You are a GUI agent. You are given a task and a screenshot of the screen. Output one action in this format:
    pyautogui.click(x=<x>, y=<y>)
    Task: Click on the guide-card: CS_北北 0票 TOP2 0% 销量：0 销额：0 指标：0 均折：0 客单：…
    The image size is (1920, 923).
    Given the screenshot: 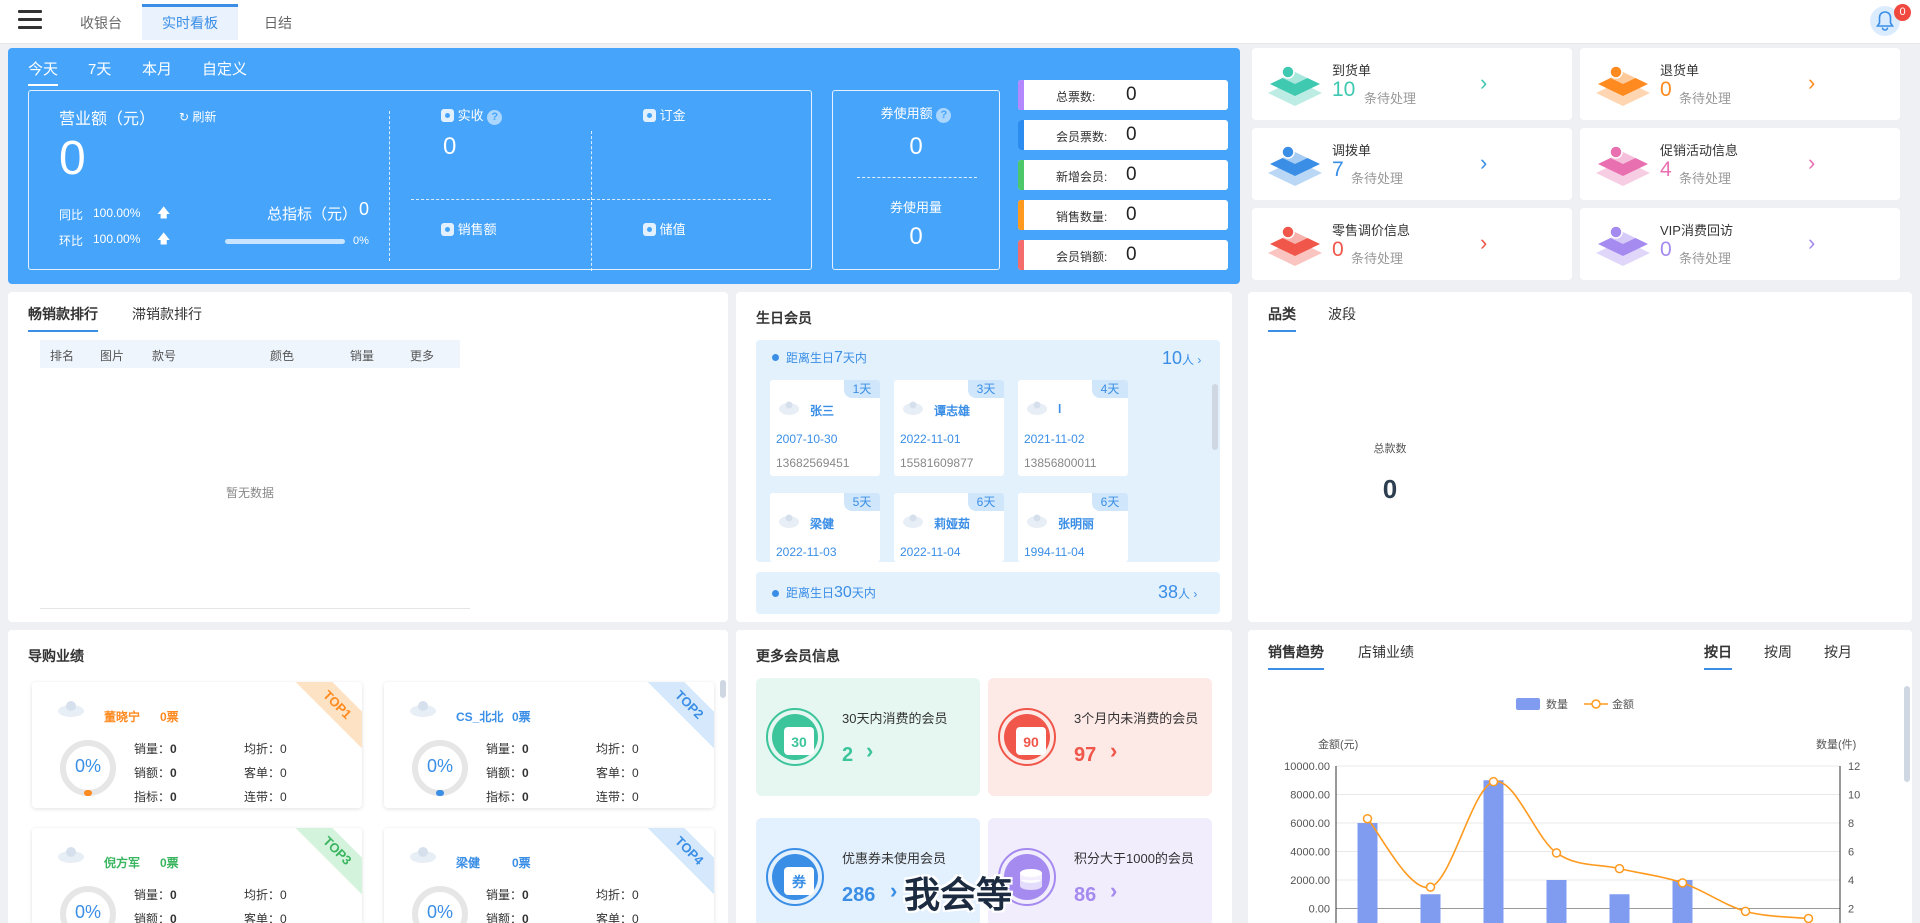 What is the action you would take?
    pyautogui.click(x=549, y=745)
    